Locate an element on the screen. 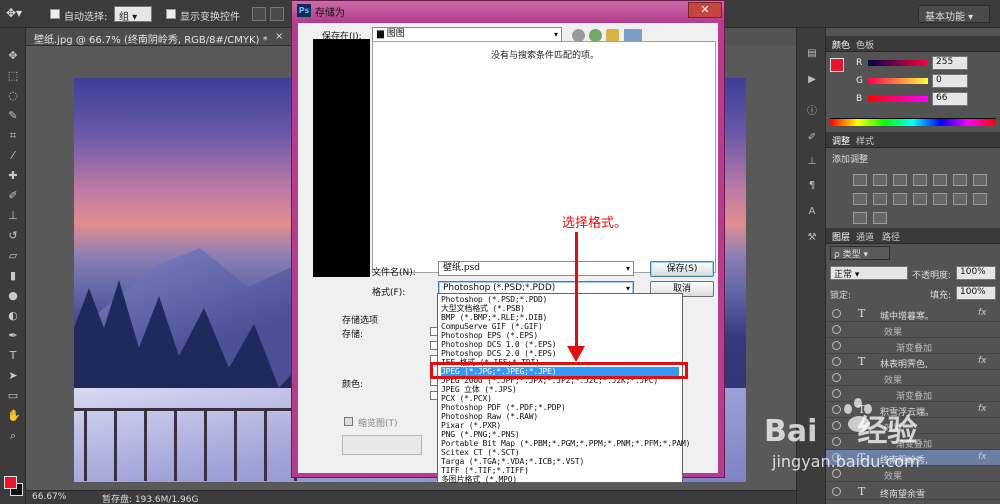 Image resolution: width=1000 pixels, height=504 pixels. layers-panel-tabs: 图层 通道 路径 is located at coordinates (913, 236).